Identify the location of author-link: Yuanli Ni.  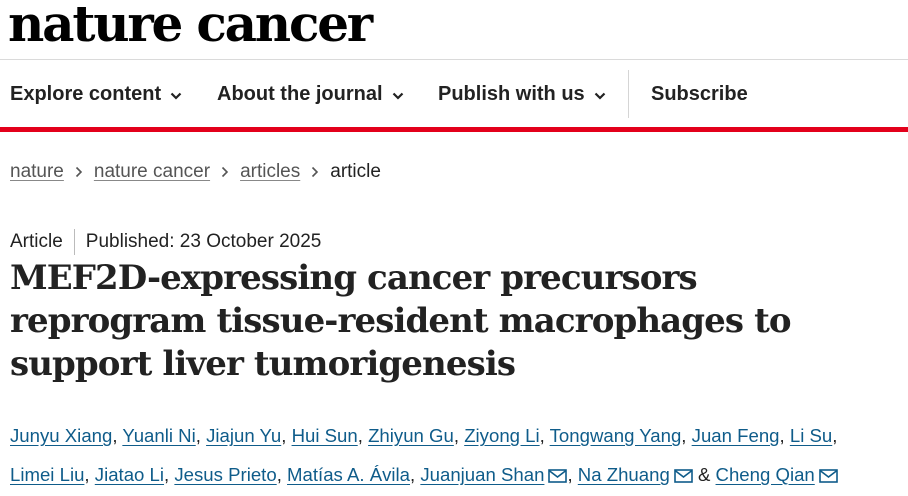
(158, 435).